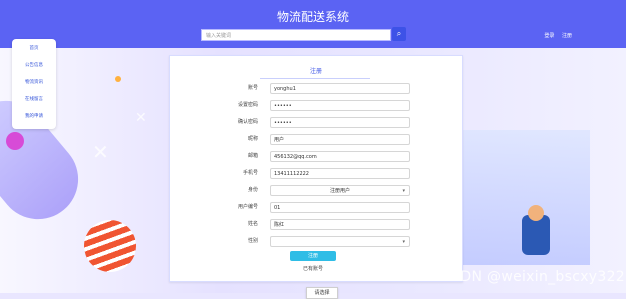  I want to click on sidebar-item-notice: 公告信息, so click(34, 65).